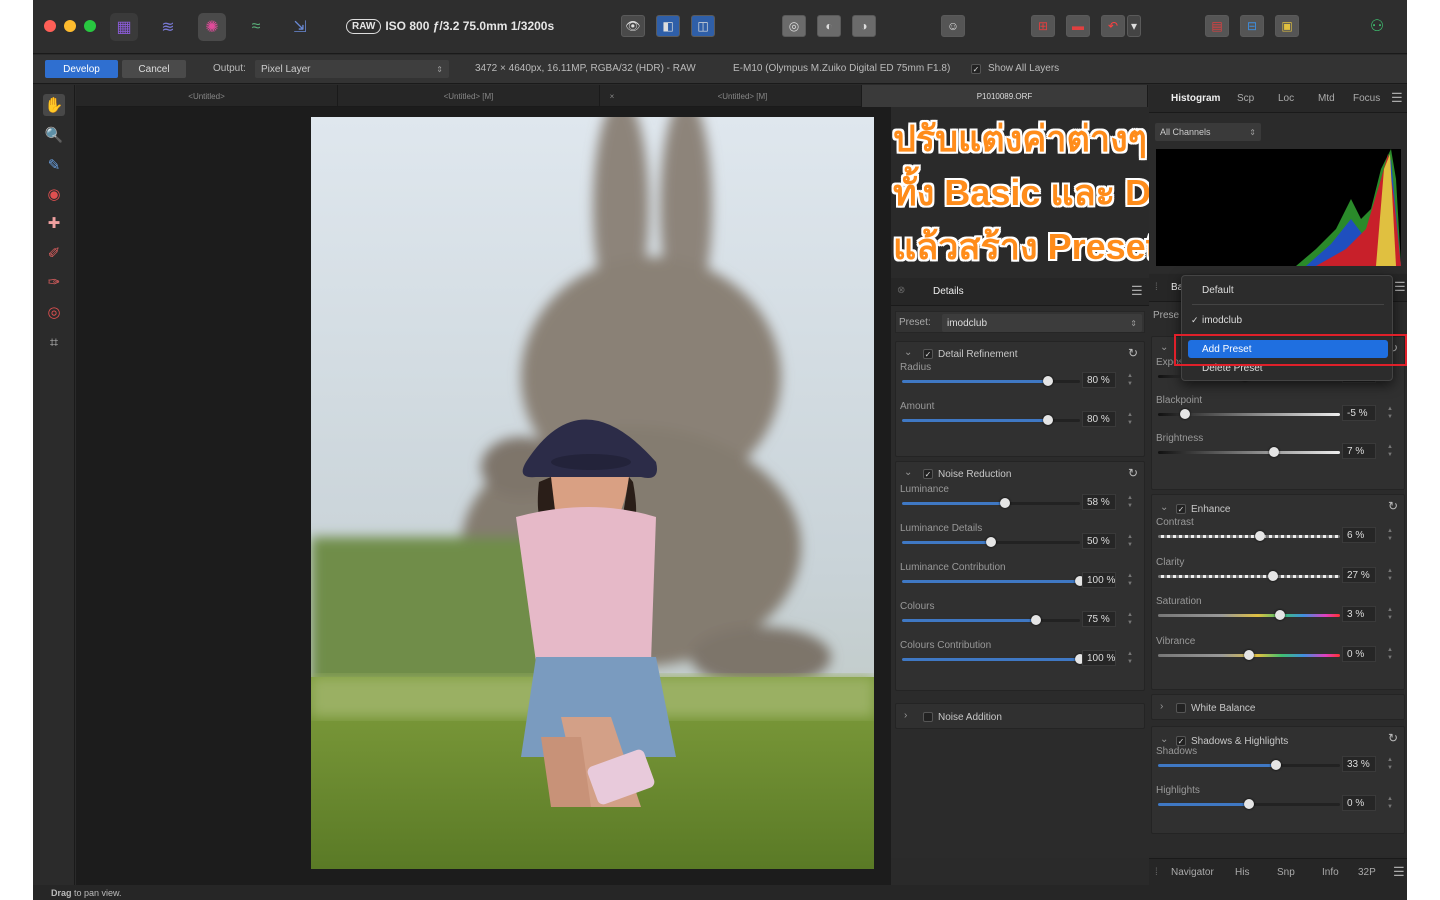 The height and width of the screenshot is (900, 1440). What do you see at coordinates (1390, 413) in the screenshot?
I see `blackpoint-stepper: ▲ ▼` at bounding box center [1390, 413].